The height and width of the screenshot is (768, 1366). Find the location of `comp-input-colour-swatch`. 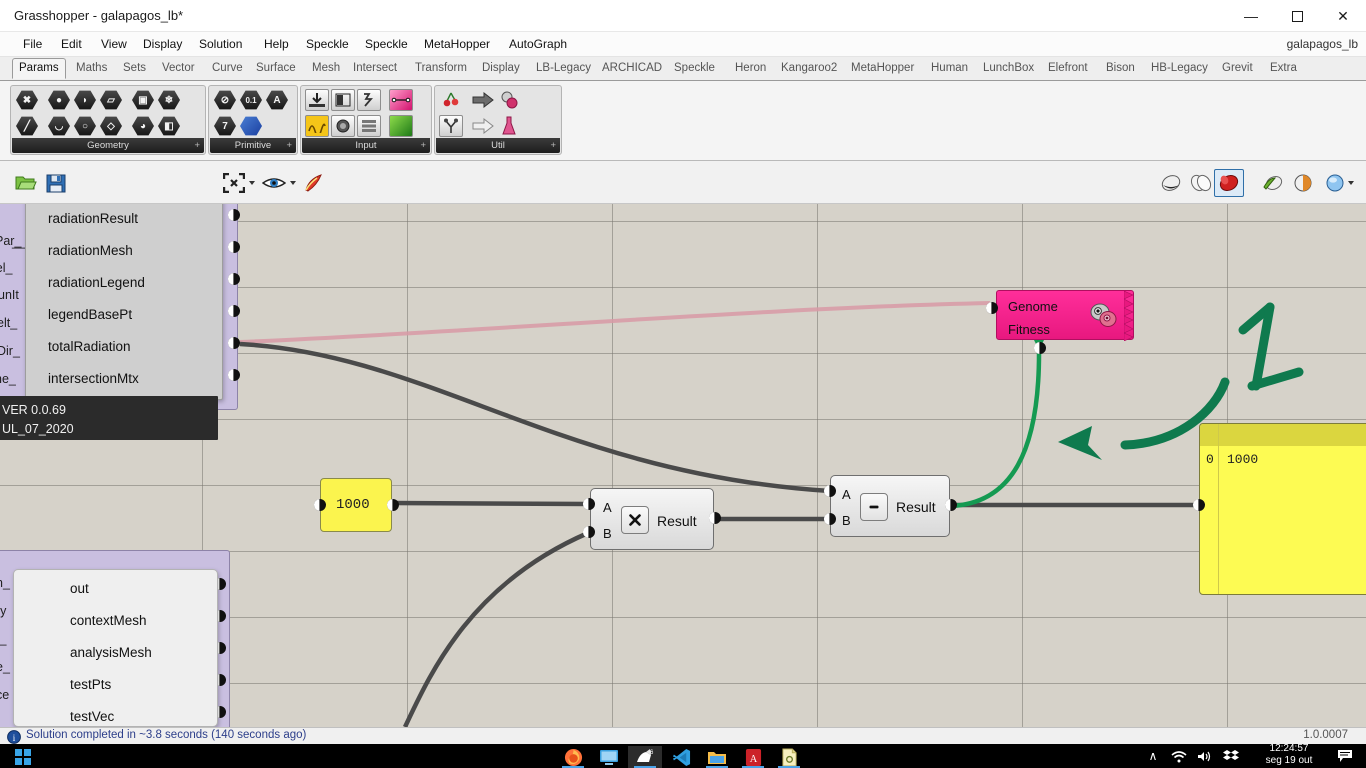

comp-input-colour-swatch is located at coordinates (401, 126).